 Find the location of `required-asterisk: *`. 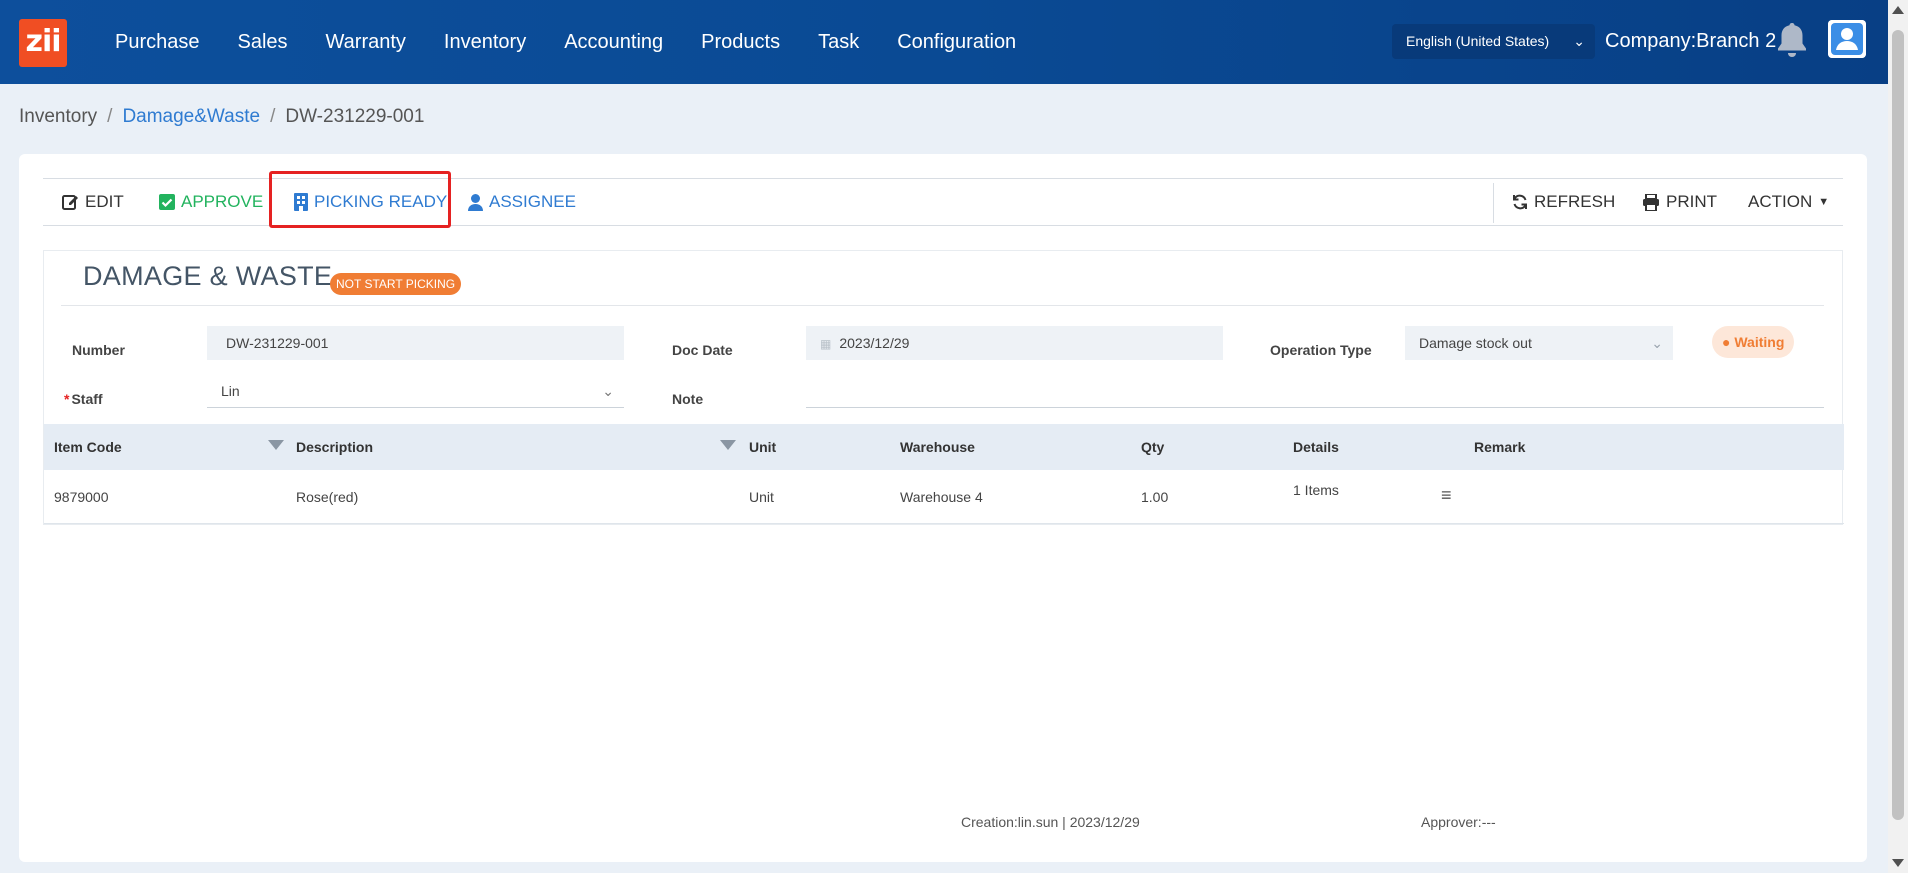

required-asterisk: * is located at coordinates (67, 399).